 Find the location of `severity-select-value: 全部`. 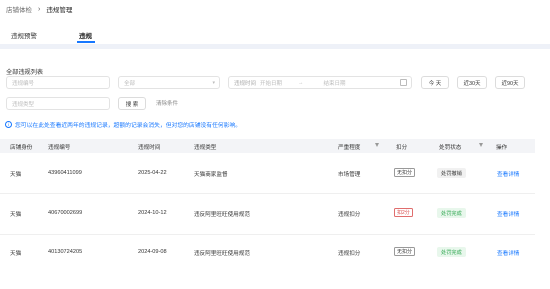

severity-select-value: 全部 is located at coordinates (130, 83).